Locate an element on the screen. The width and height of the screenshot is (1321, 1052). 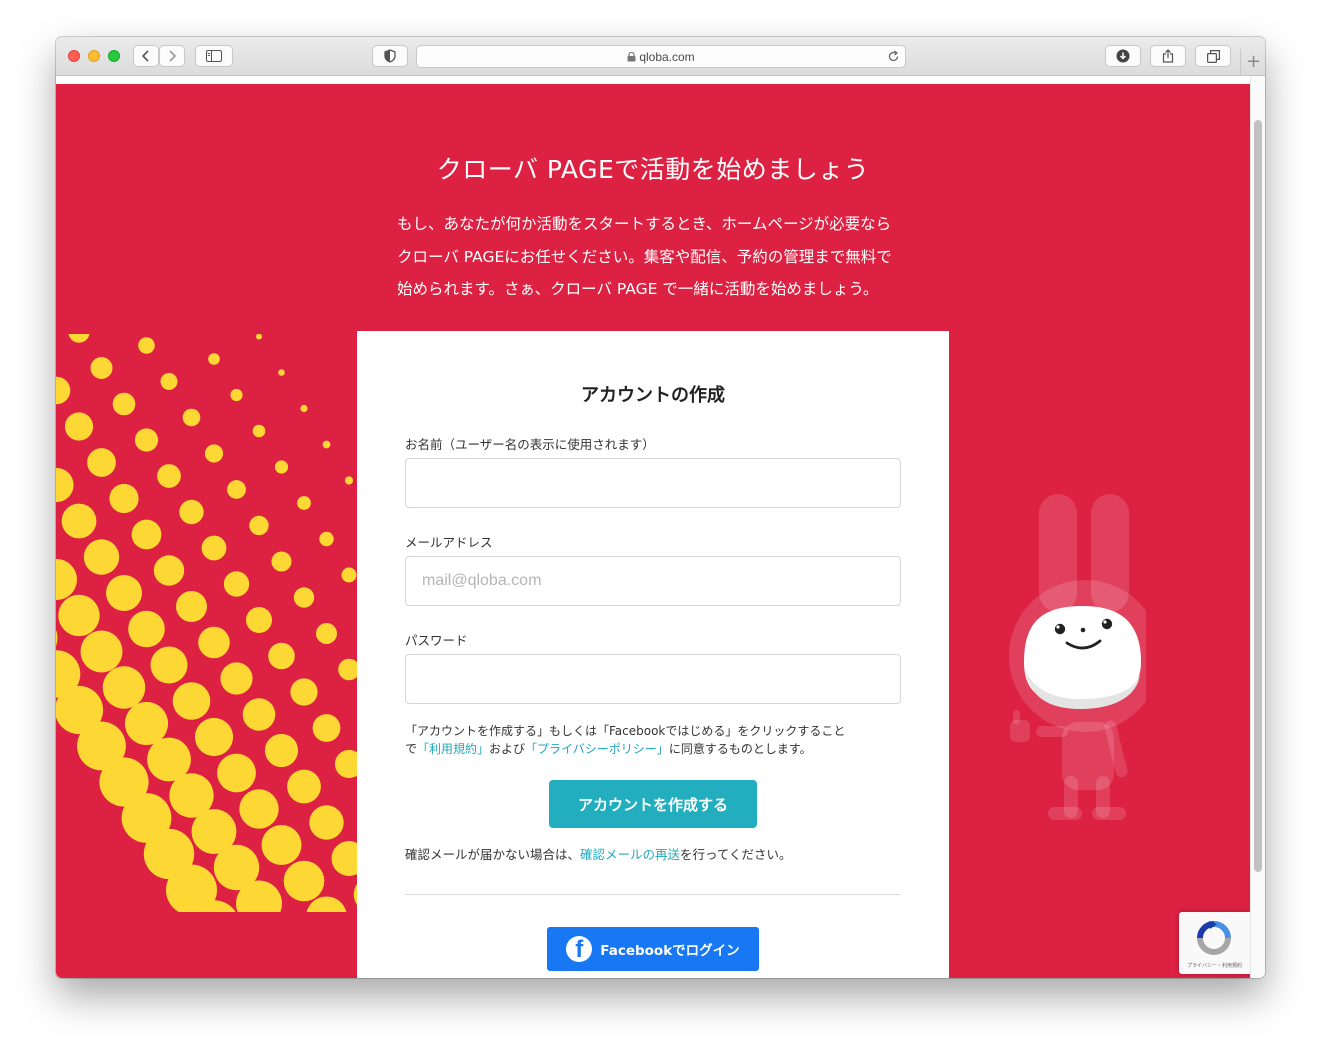
divider is located at coordinates (653, 894).